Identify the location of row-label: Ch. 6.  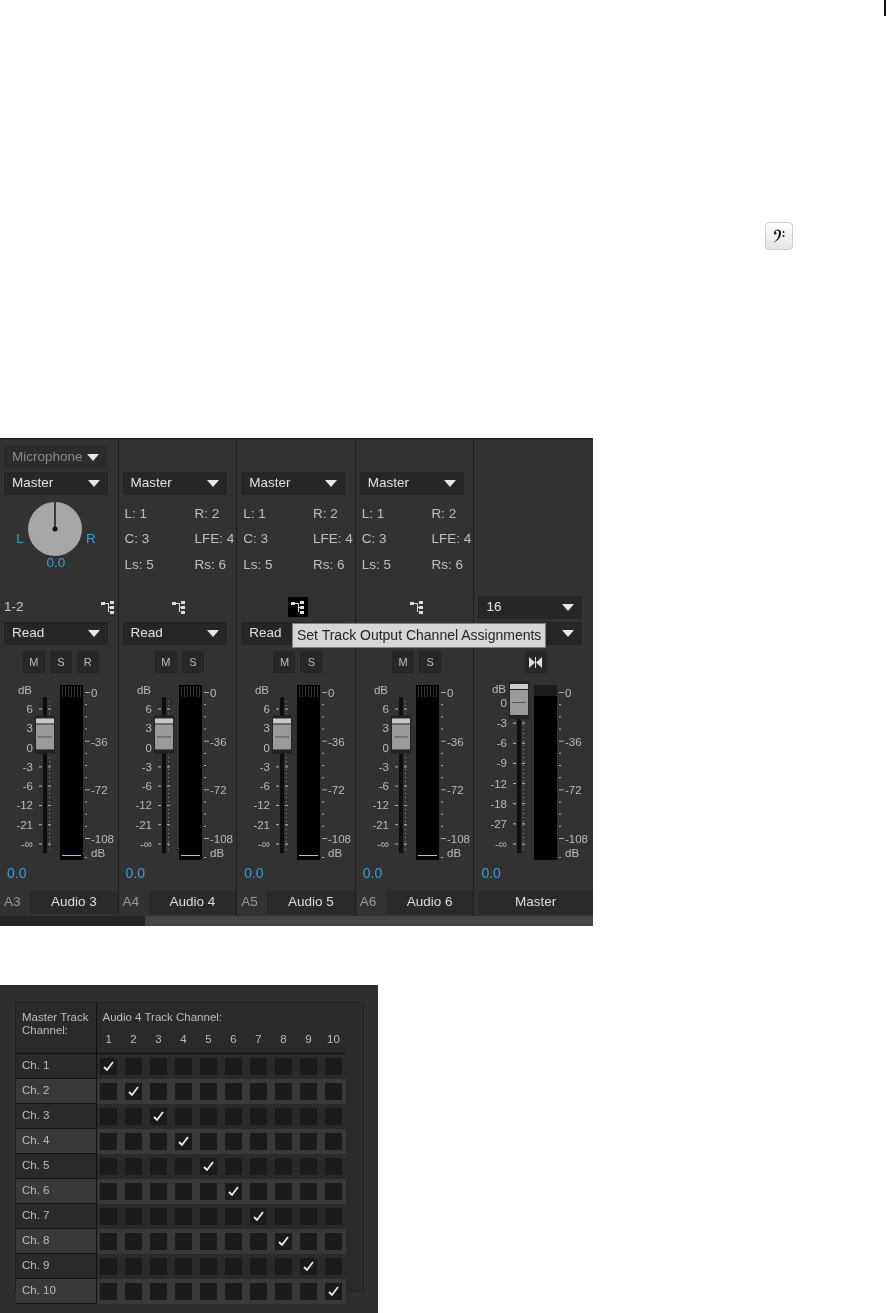
(56, 1191).